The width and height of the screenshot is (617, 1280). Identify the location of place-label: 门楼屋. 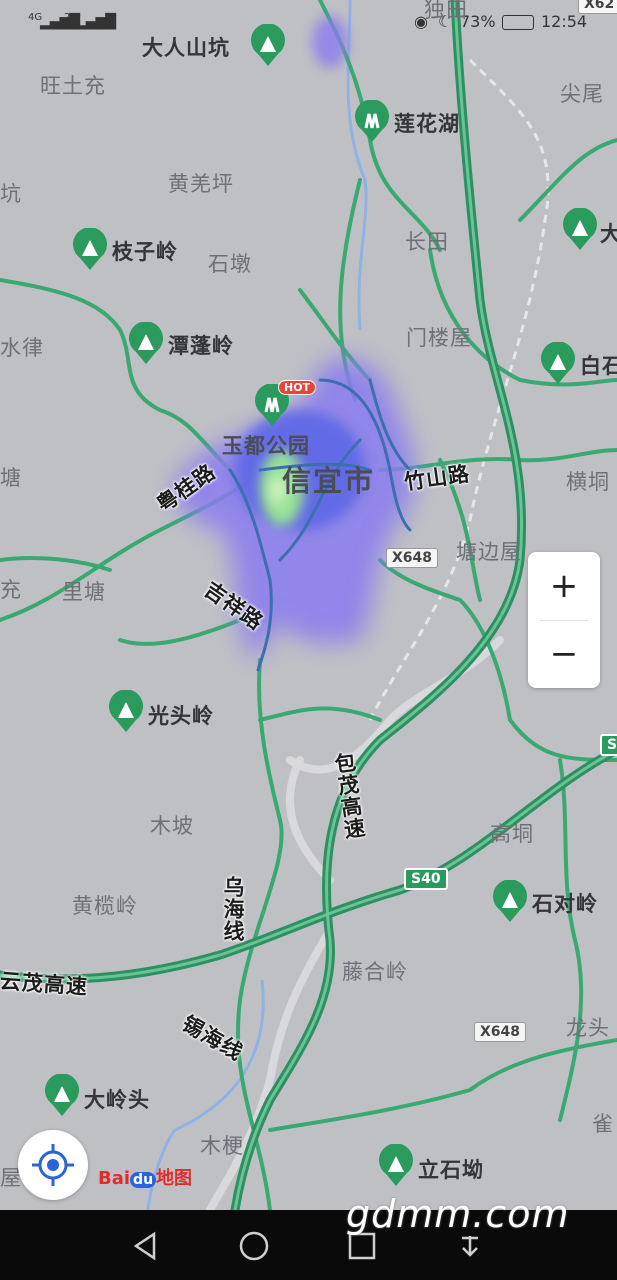
(439, 338).